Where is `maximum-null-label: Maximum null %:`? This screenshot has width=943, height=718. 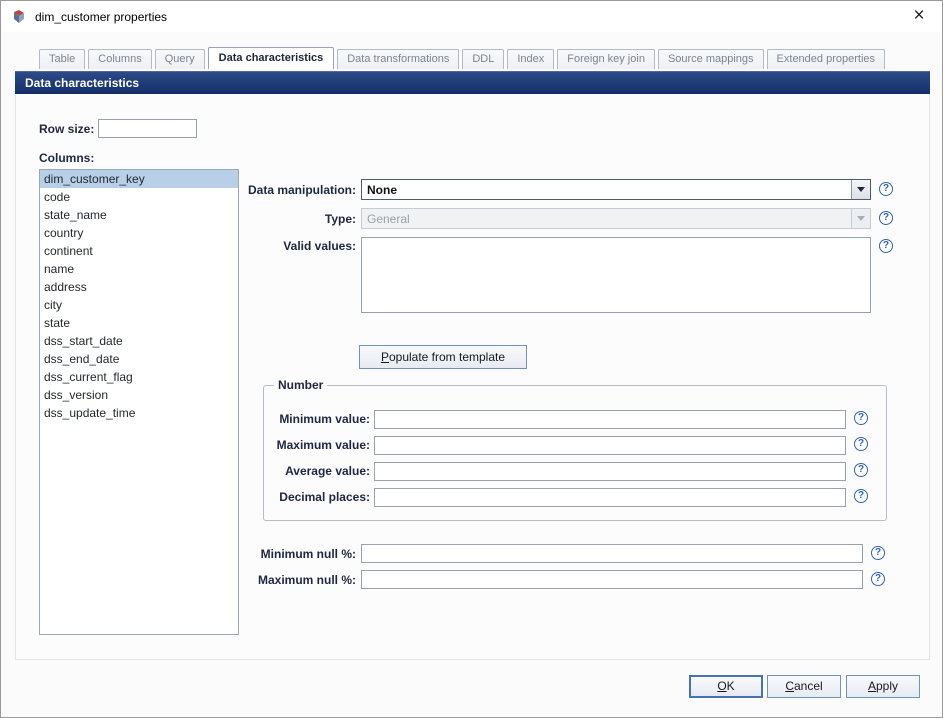 maximum-null-label: Maximum null %: is located at coordinates (306, 580).